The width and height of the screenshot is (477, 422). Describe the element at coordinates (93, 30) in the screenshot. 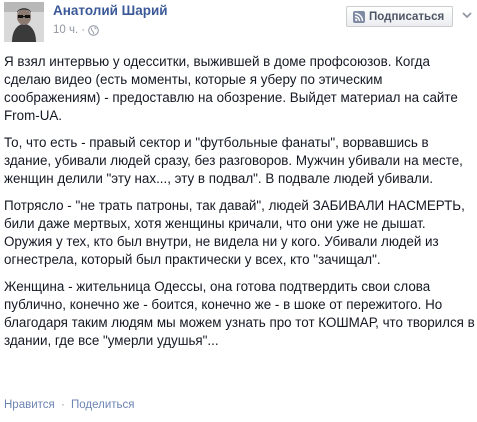

I see `globe-icon` at that location.